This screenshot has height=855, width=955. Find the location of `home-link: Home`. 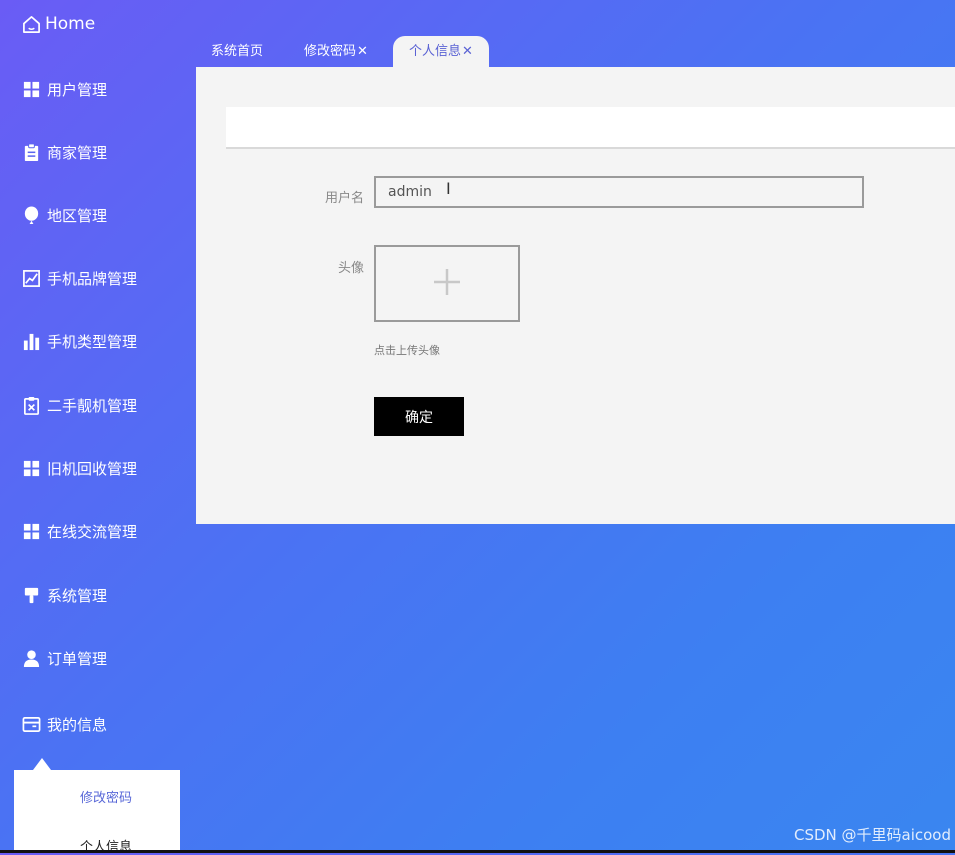

home-link: Home is located at coordinates (58, 24).